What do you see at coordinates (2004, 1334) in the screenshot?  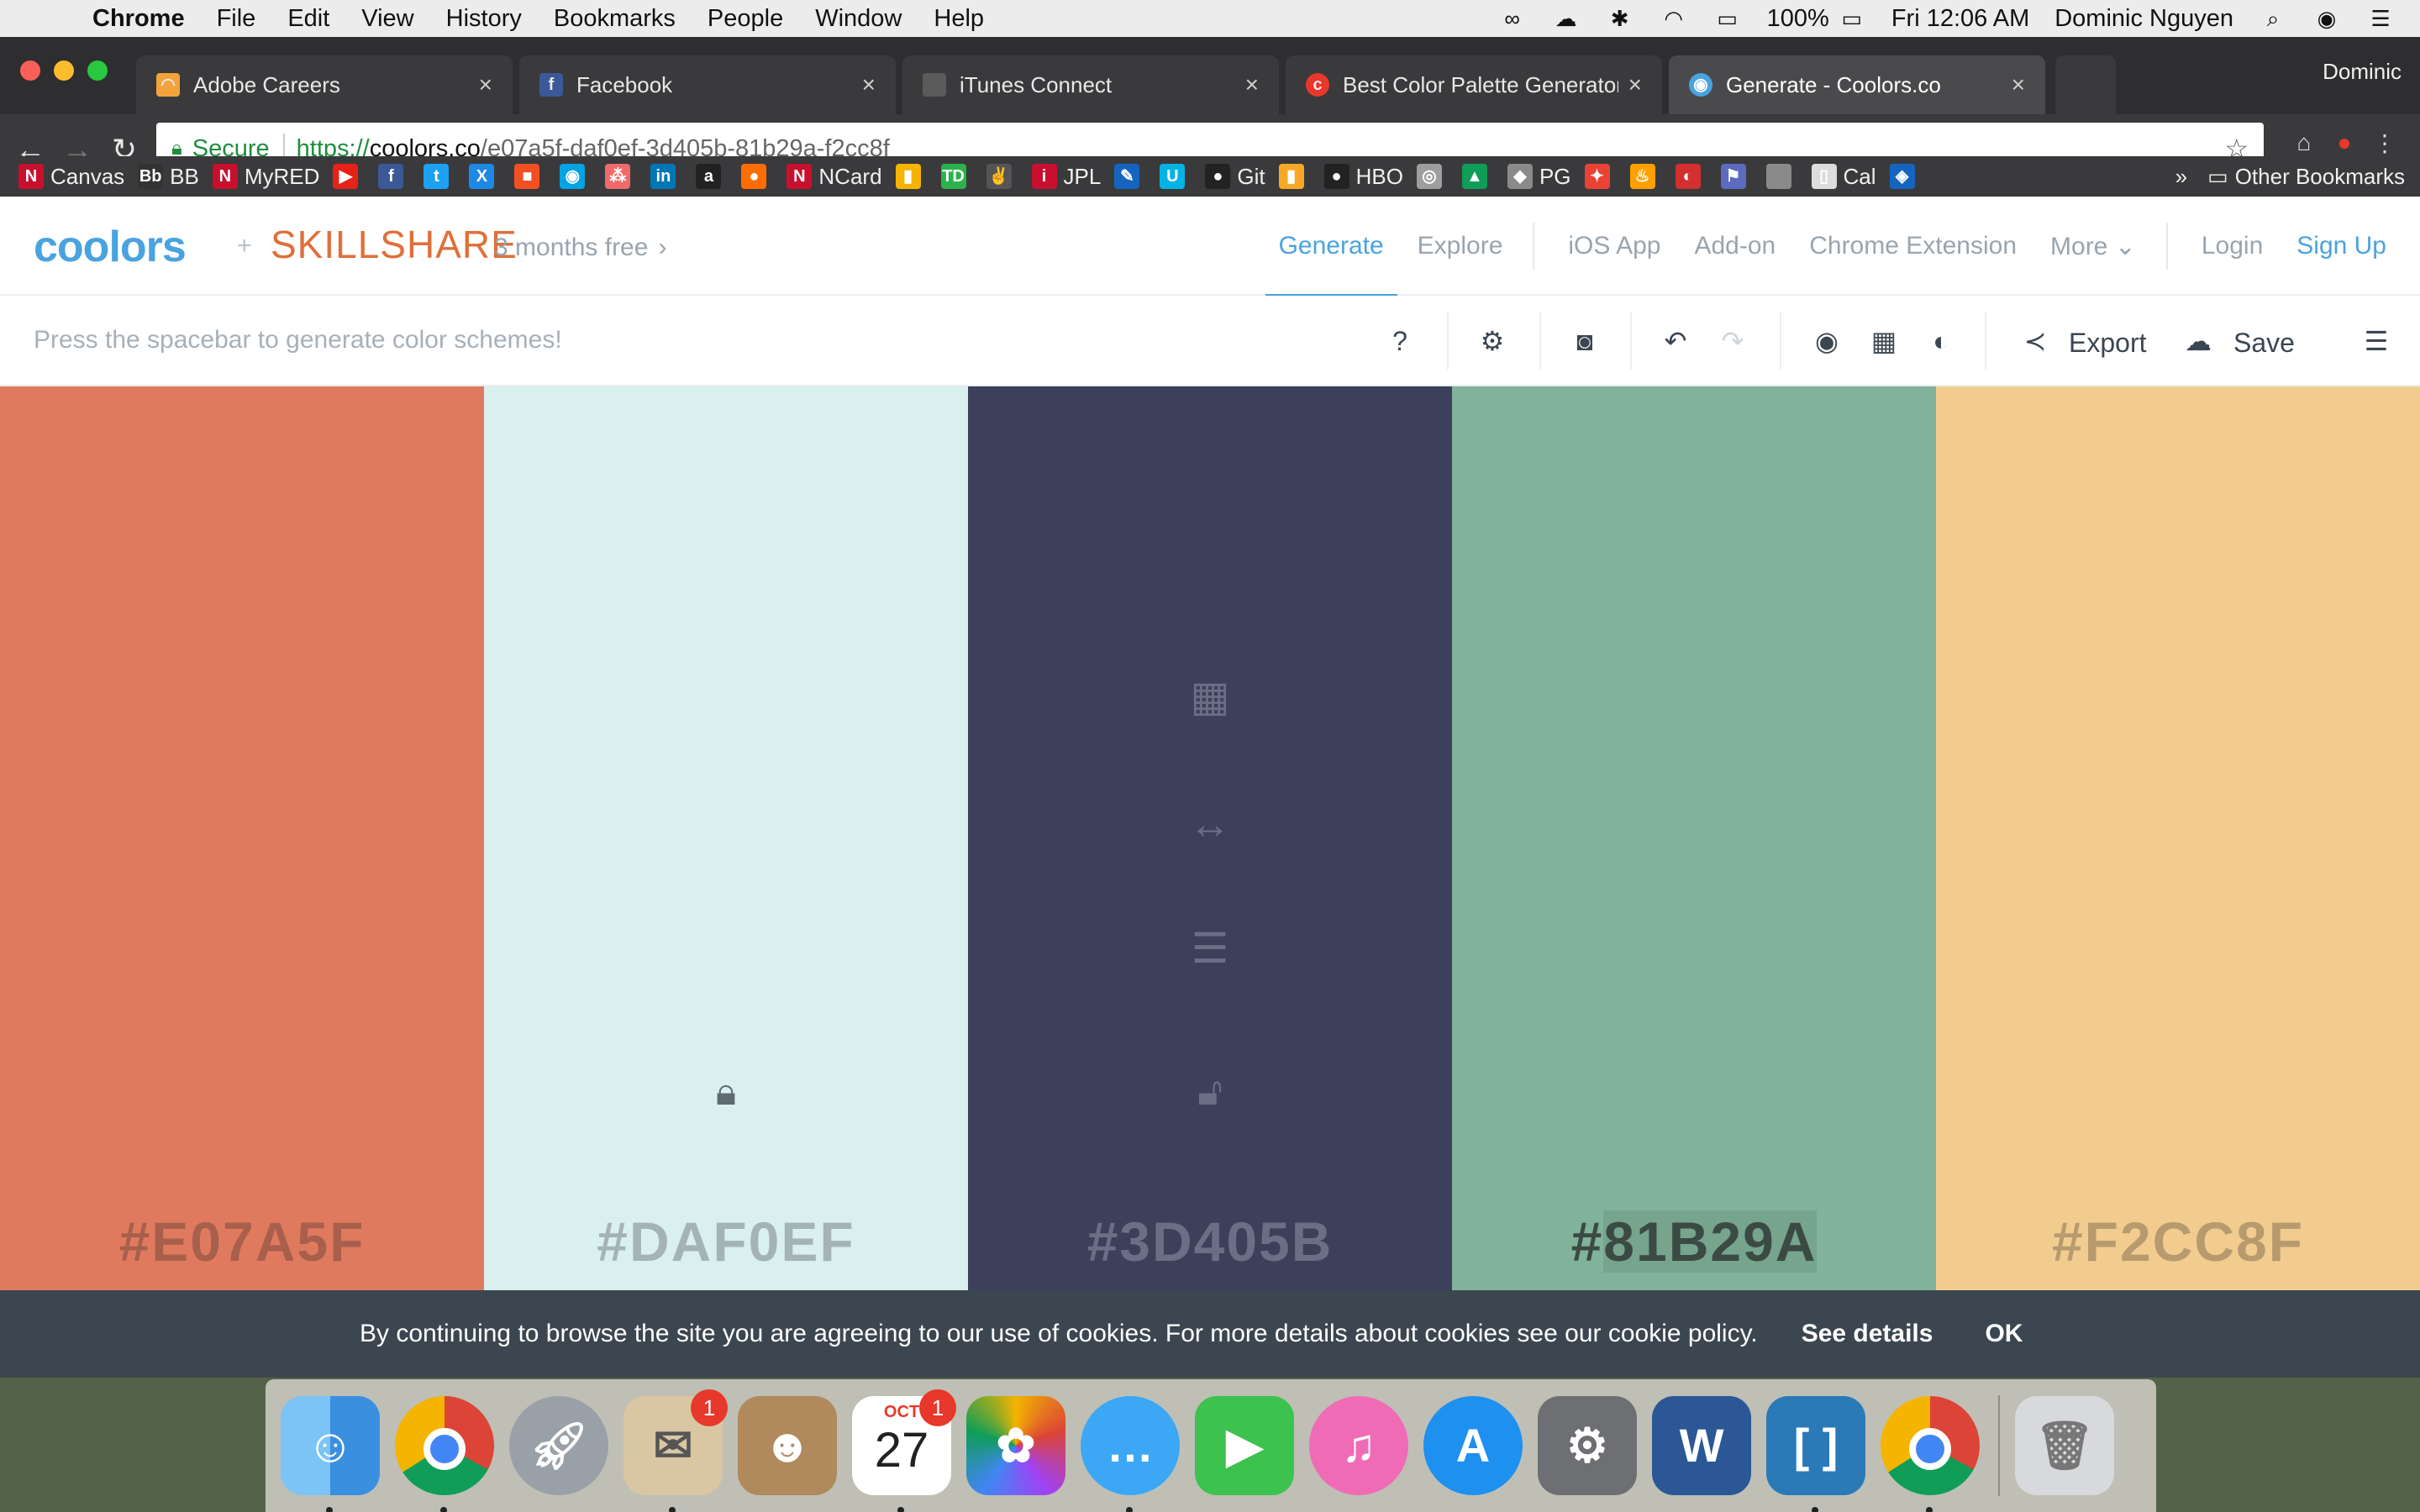 I see `cookie-ok-button: OK` at bounding box center [2004, 1334].